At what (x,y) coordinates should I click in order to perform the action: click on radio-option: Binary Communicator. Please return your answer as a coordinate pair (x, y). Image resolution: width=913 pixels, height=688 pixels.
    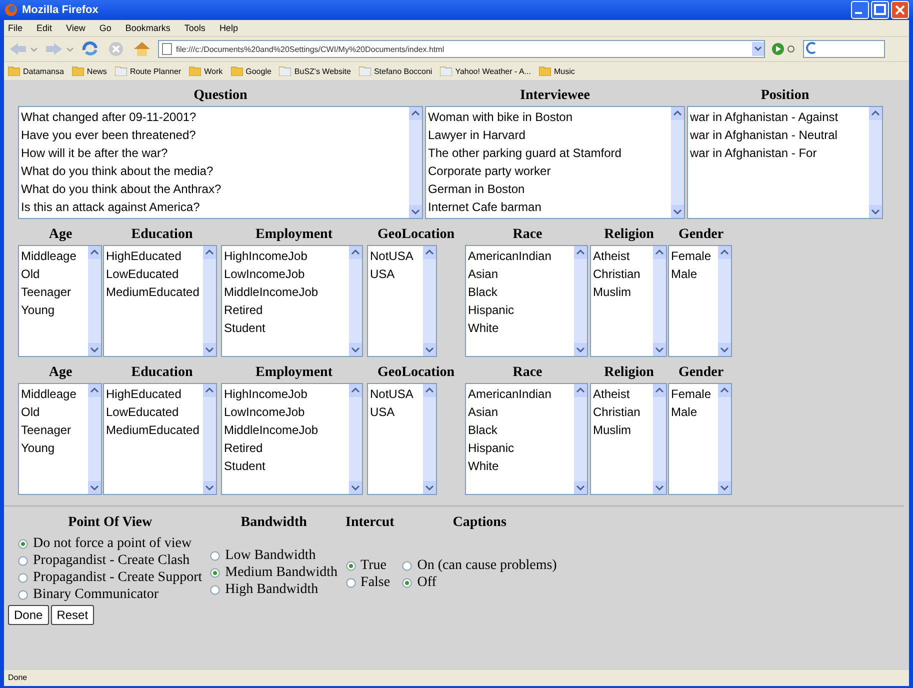
    Looking at the image, I should click on (110, 594).